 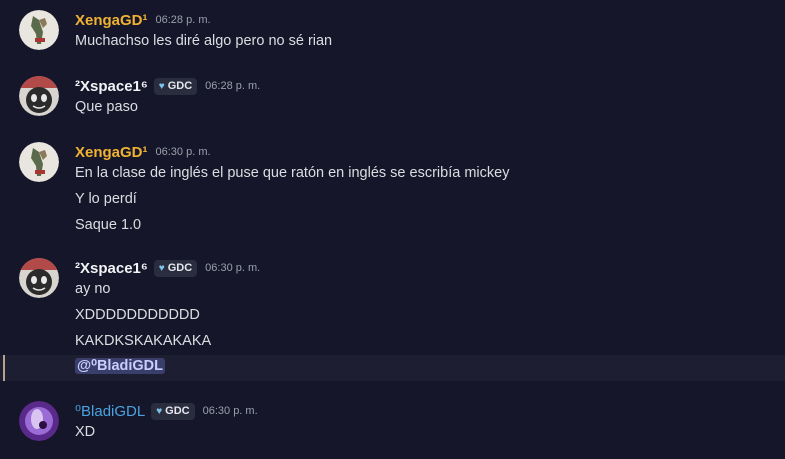 I want to click on message-text: @⁰BladiGDL, so click(x=120, y=366).